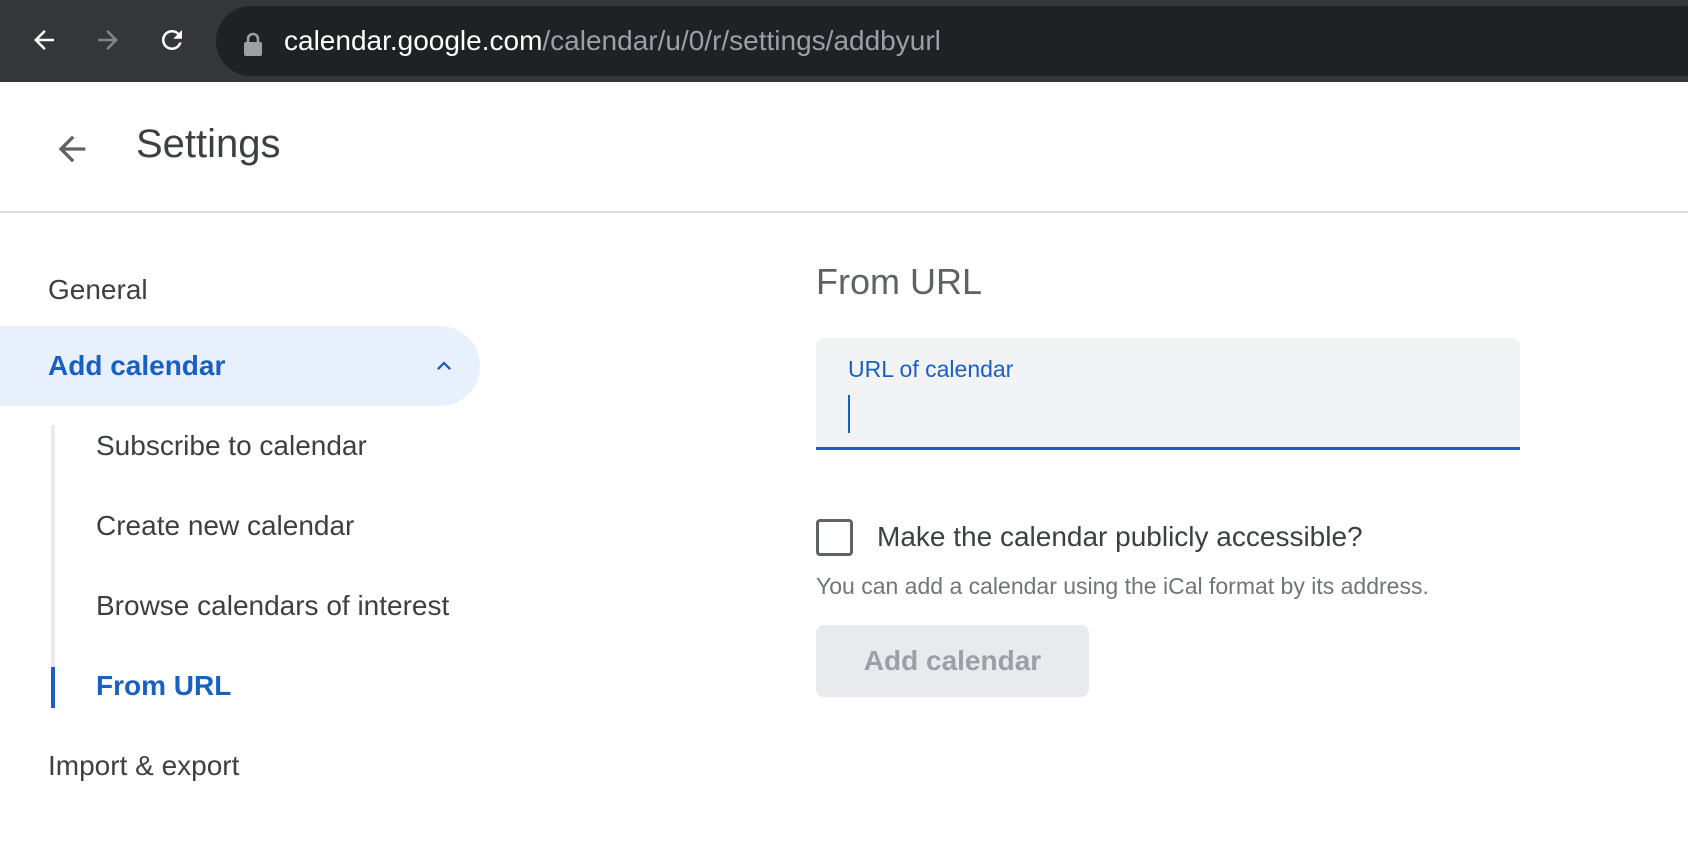 This screenshot has height=850, width=1688. Describe the element at coordinates (253, 46) in the screenshot. I see `lock-icon` at that location.